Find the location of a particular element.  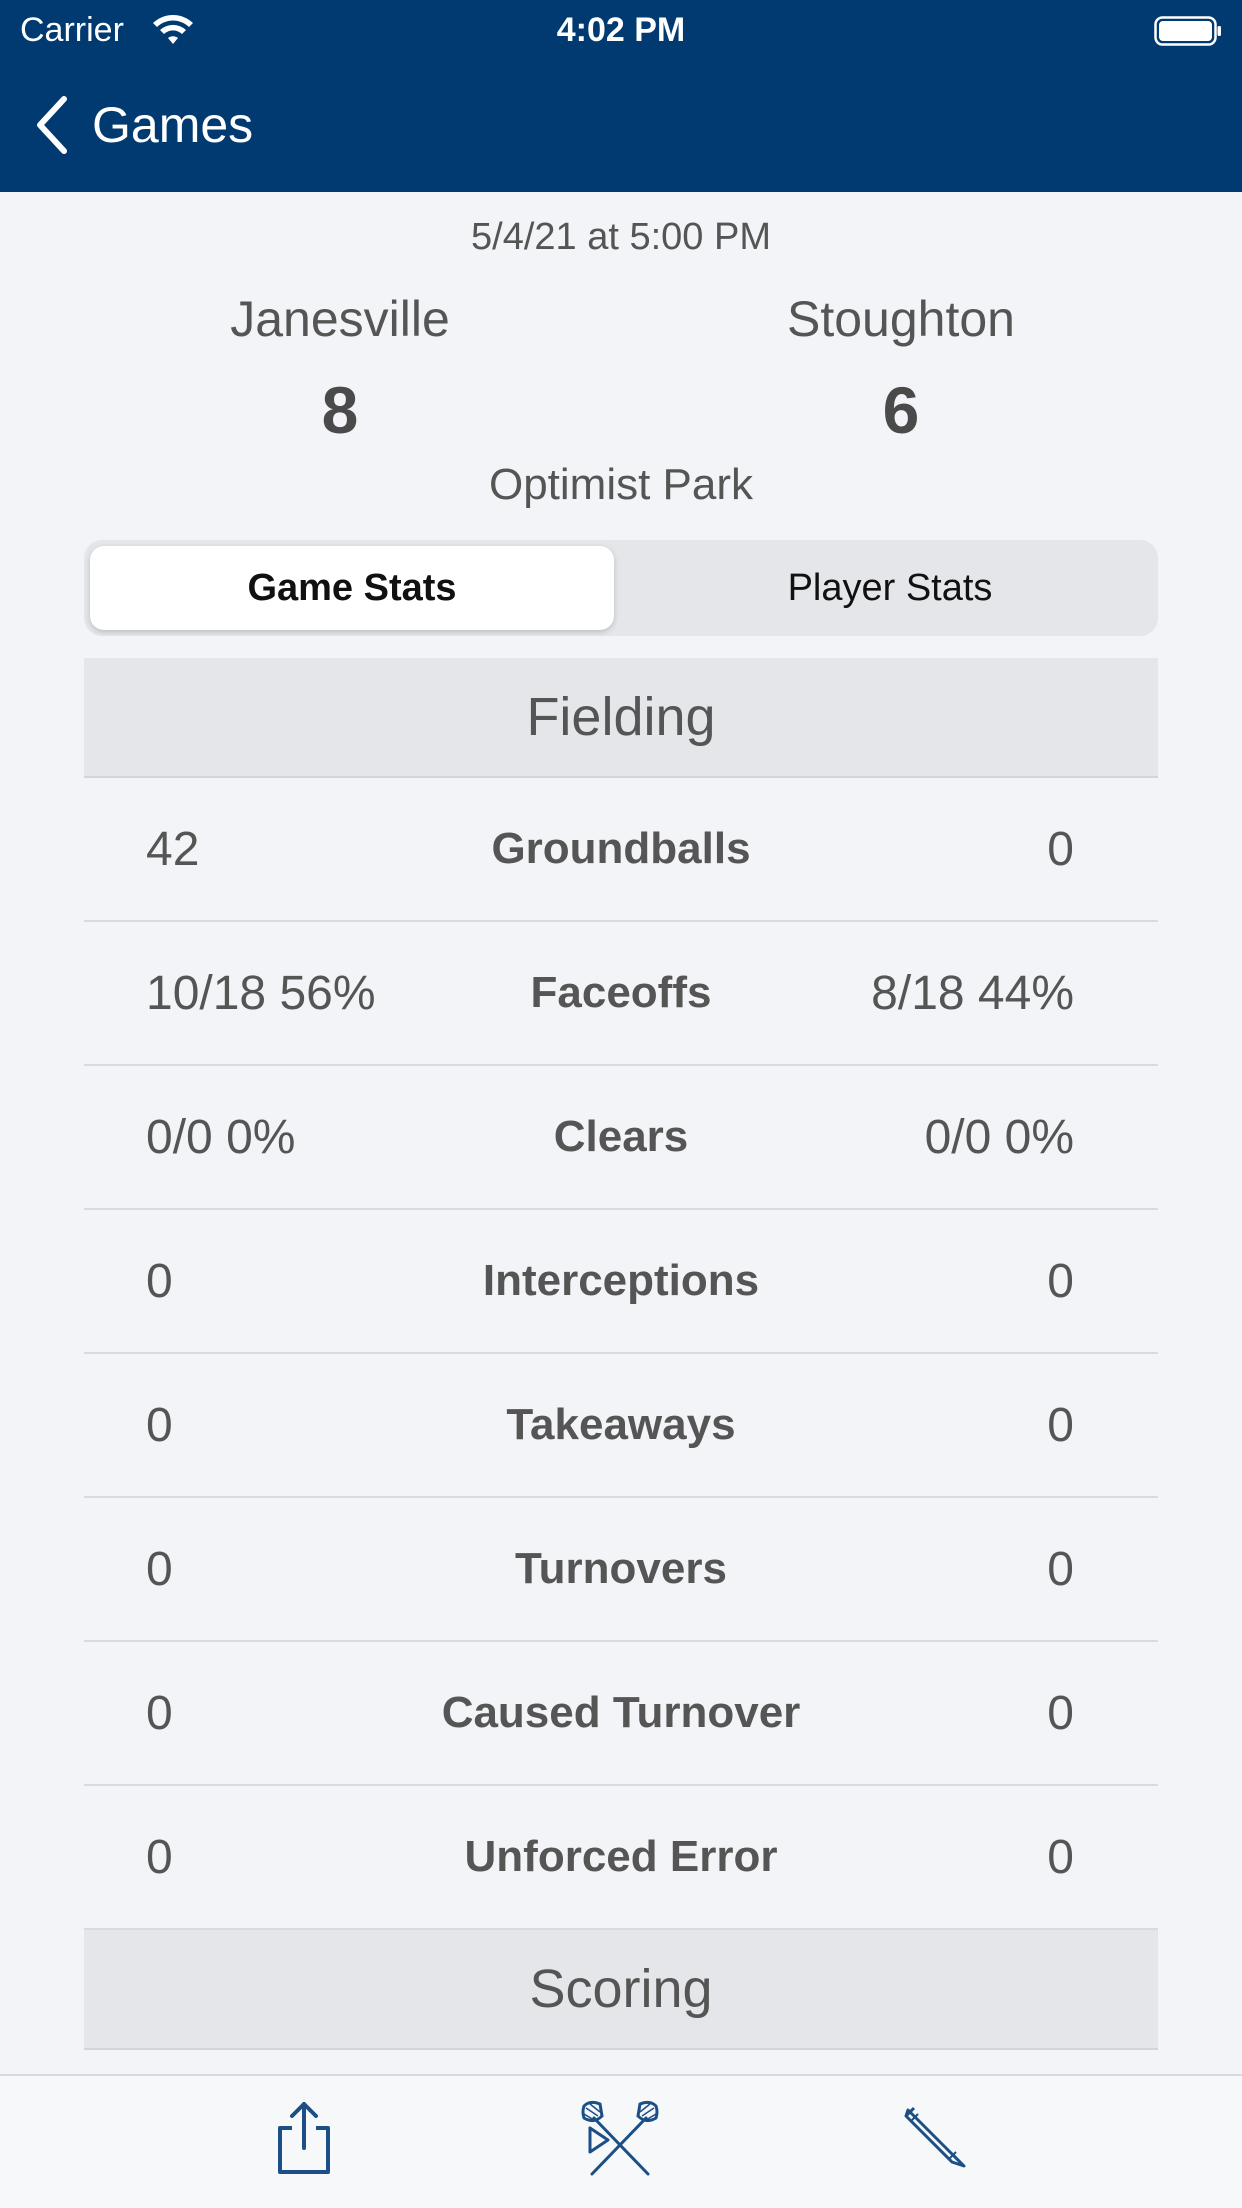

stat-row-takeaways: 0 Takeaways 0 is located at coordinates (621, 1426).